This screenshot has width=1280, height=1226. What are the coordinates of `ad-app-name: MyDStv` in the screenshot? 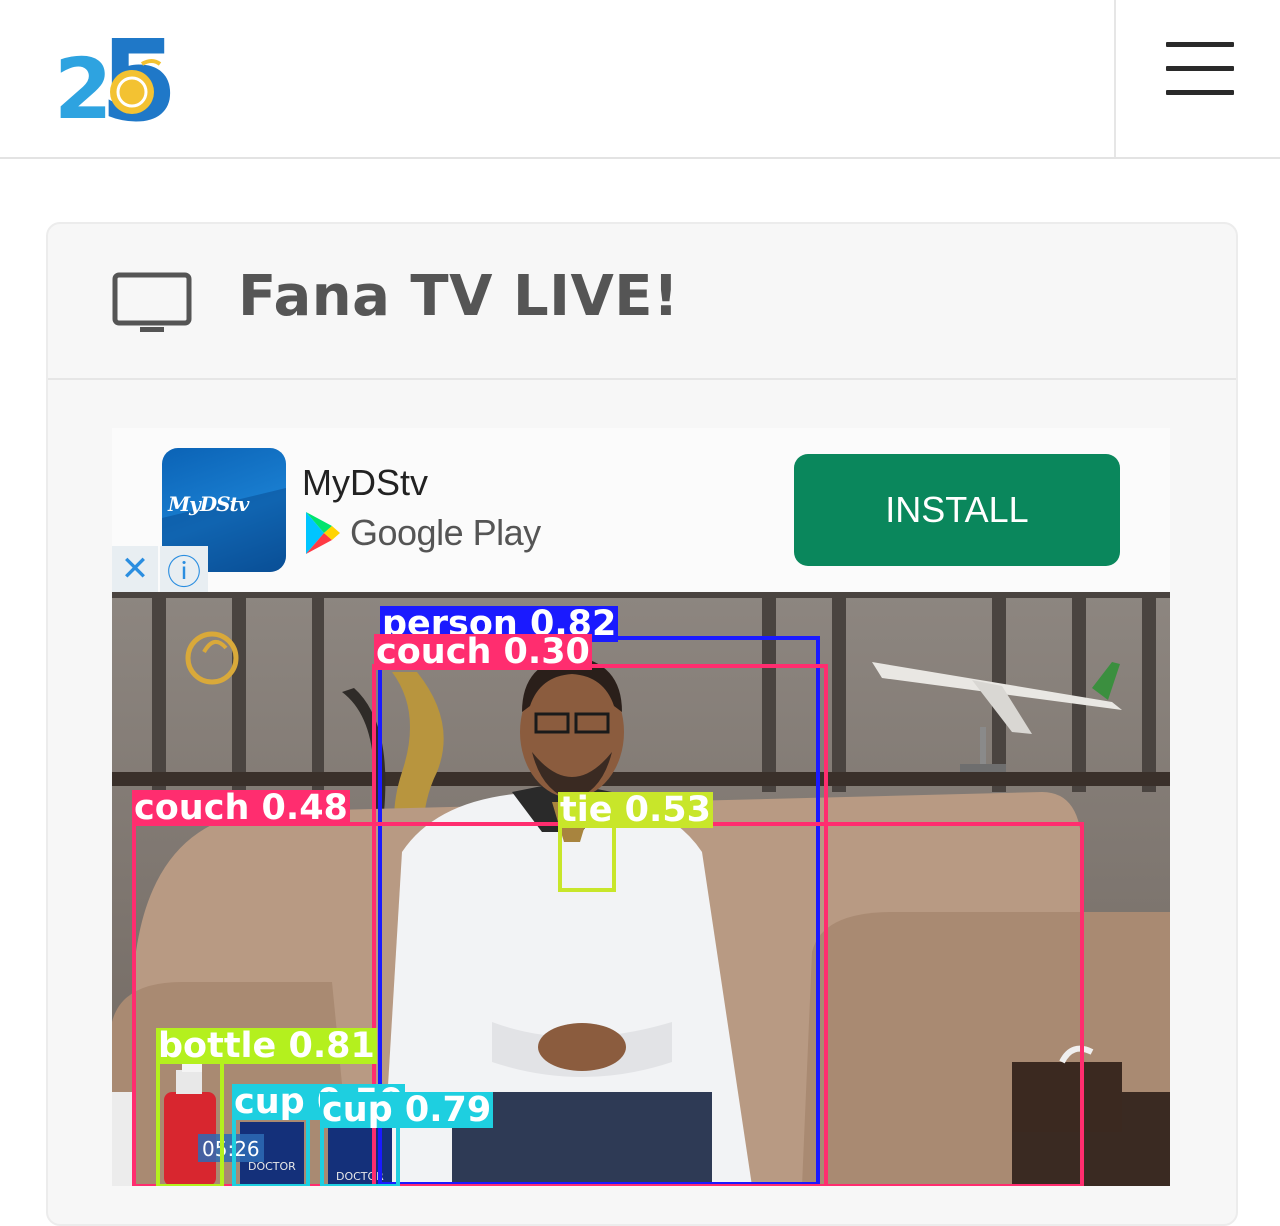 It's located at (365, 483).